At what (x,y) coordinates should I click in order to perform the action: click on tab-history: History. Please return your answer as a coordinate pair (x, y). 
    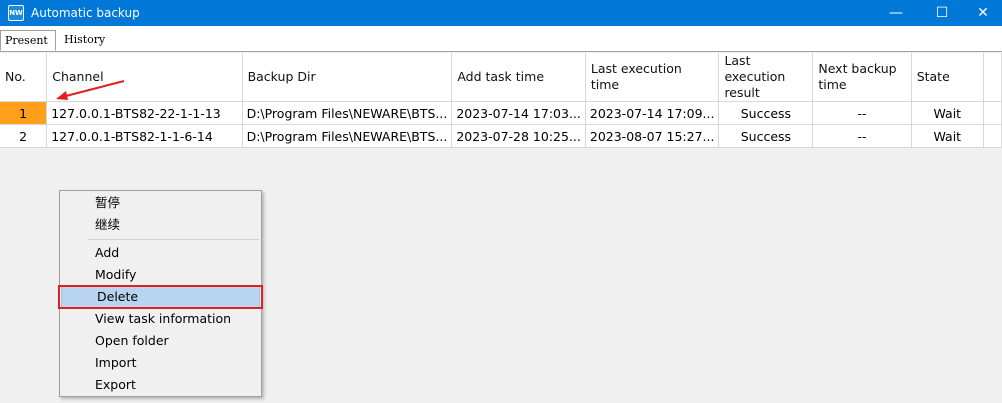
    Looking at the image, I should click on (87, 40).